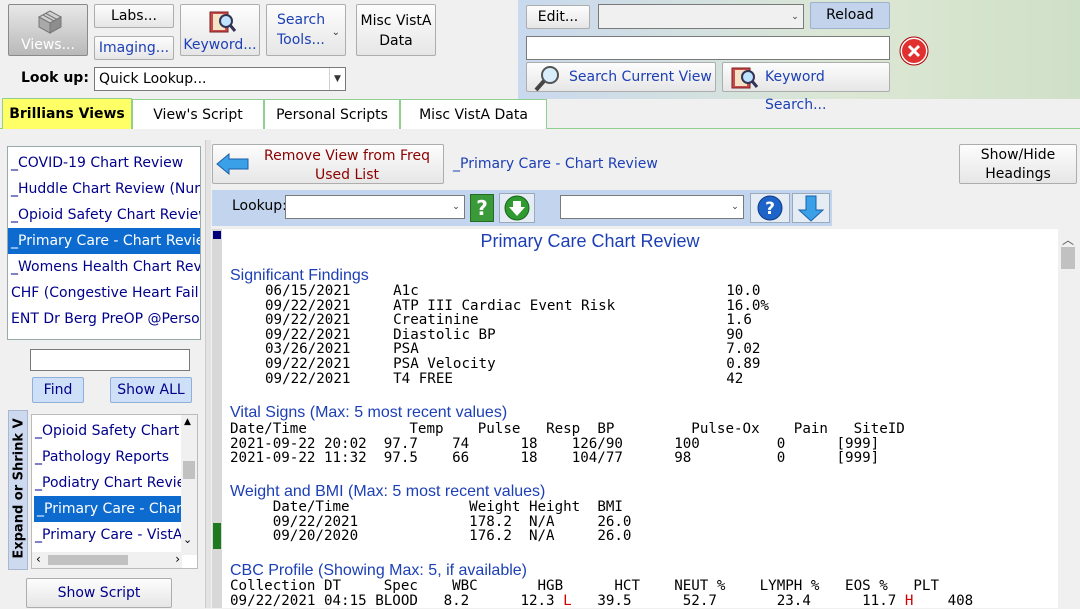 The image size is (1080, 609). I want to click on quick-lookup-select: Quick Lookup... ▼, so click(220, 79).